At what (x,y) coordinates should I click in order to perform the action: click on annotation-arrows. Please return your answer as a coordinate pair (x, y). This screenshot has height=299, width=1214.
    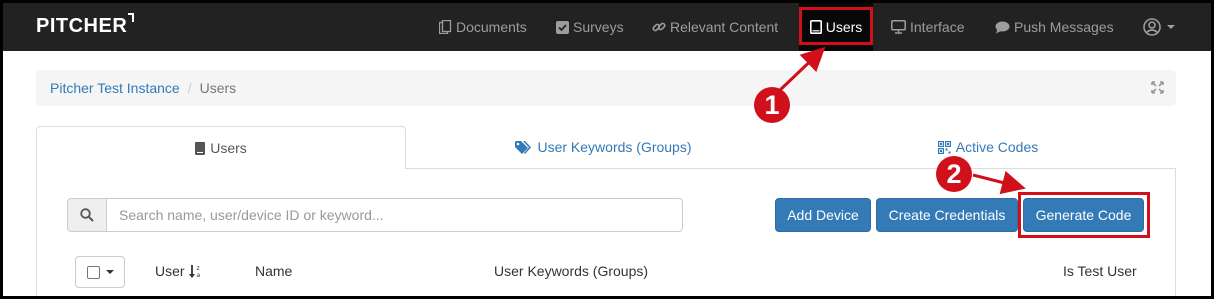
    Looking at the image, I should click on (901, 120).